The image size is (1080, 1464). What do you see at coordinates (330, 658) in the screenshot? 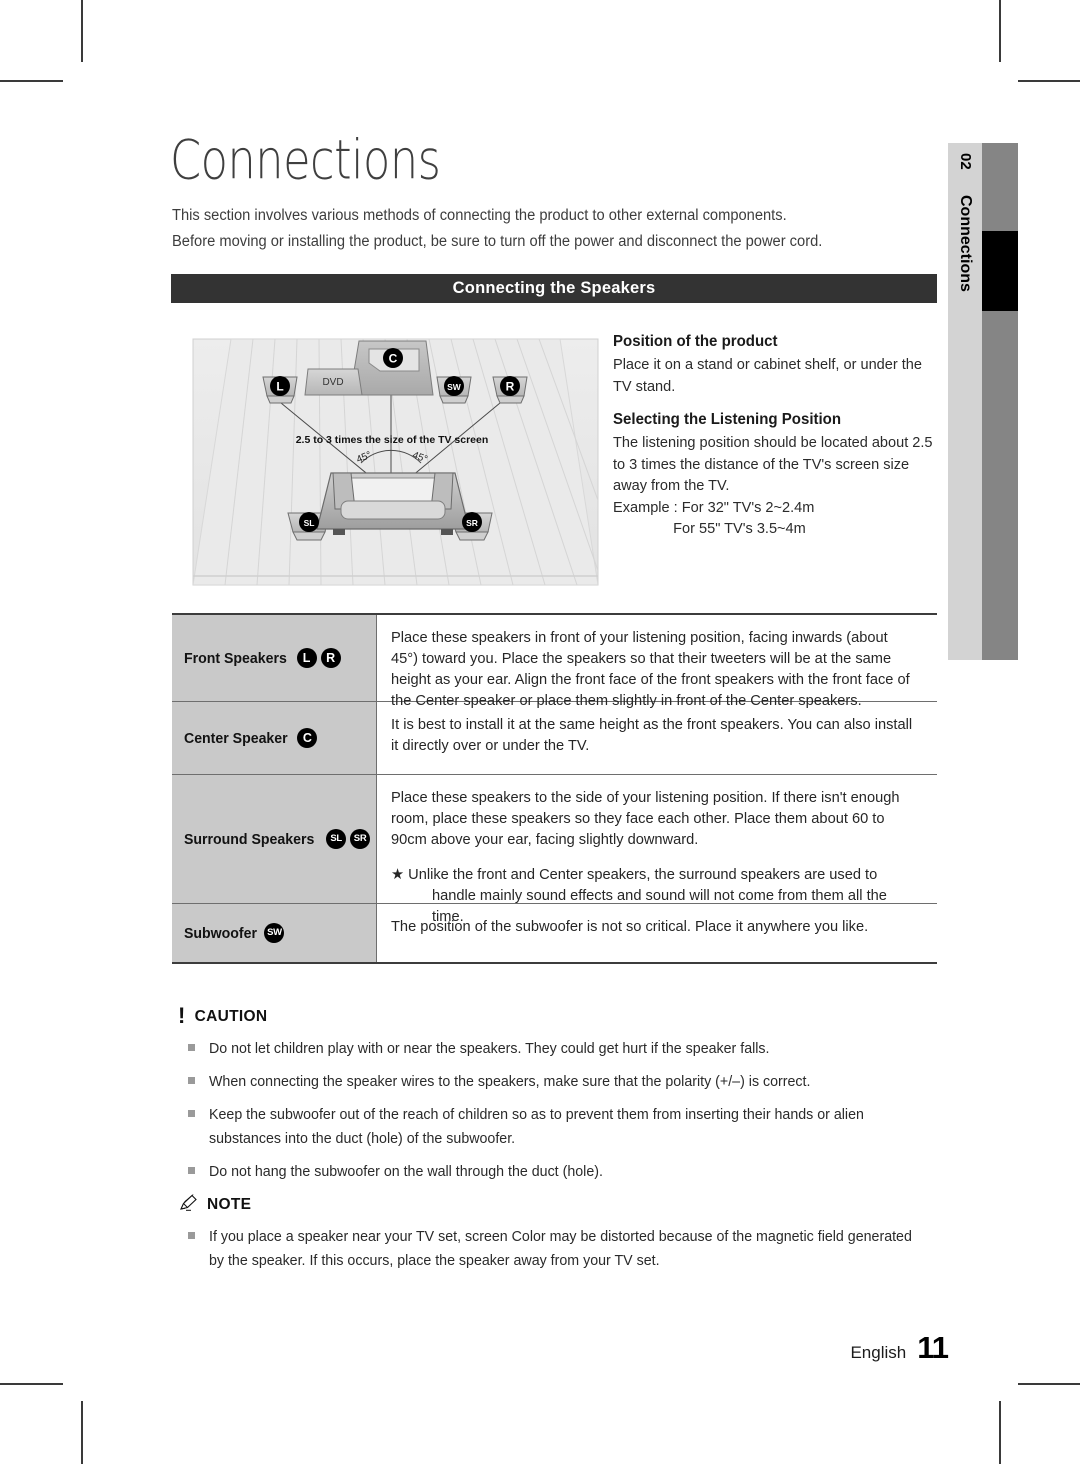
I see `badge-R: R` at bounding box center [330, 658].